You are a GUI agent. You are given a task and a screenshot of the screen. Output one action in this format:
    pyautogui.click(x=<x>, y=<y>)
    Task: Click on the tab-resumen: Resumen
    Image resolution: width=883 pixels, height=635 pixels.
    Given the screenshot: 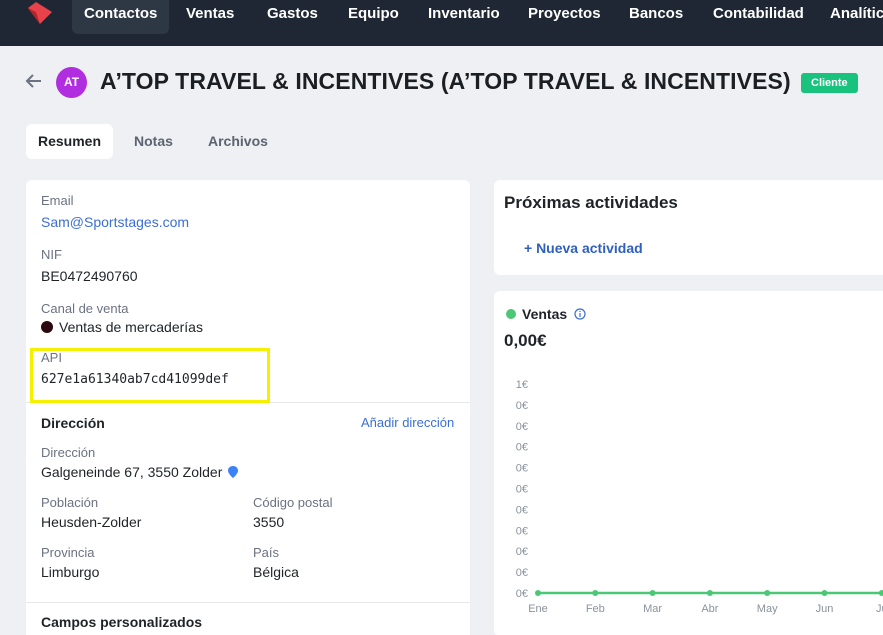 What is the action you would take?
    pyautogui.click(x=70, y=141)
    